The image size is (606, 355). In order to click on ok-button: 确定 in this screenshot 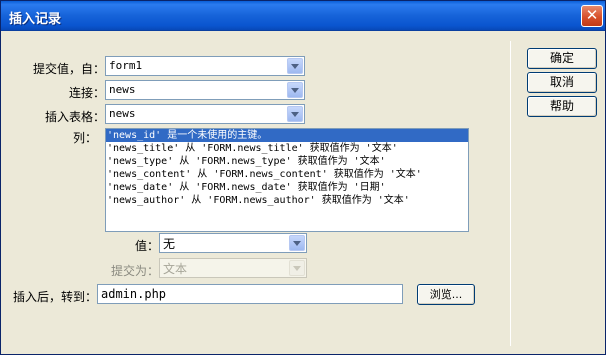, I will do `click(562, 58)`.